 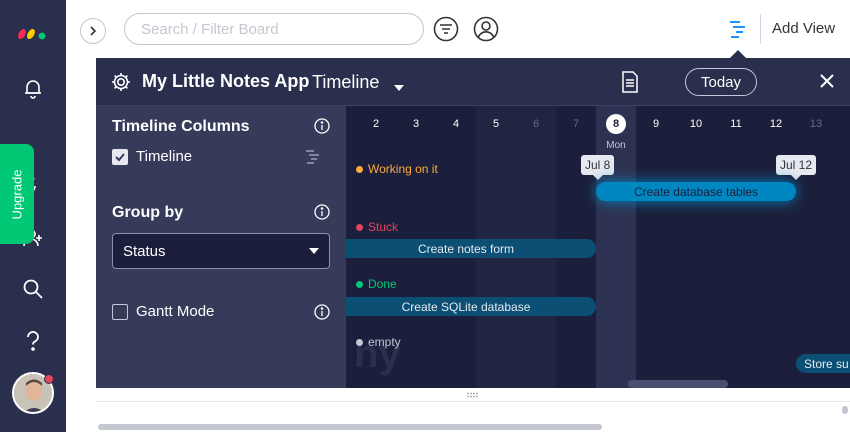 What do you see at coordinates (345, 82) in the screenshot?
I see `view-name: Timeline` at bounding box center [345, 82].